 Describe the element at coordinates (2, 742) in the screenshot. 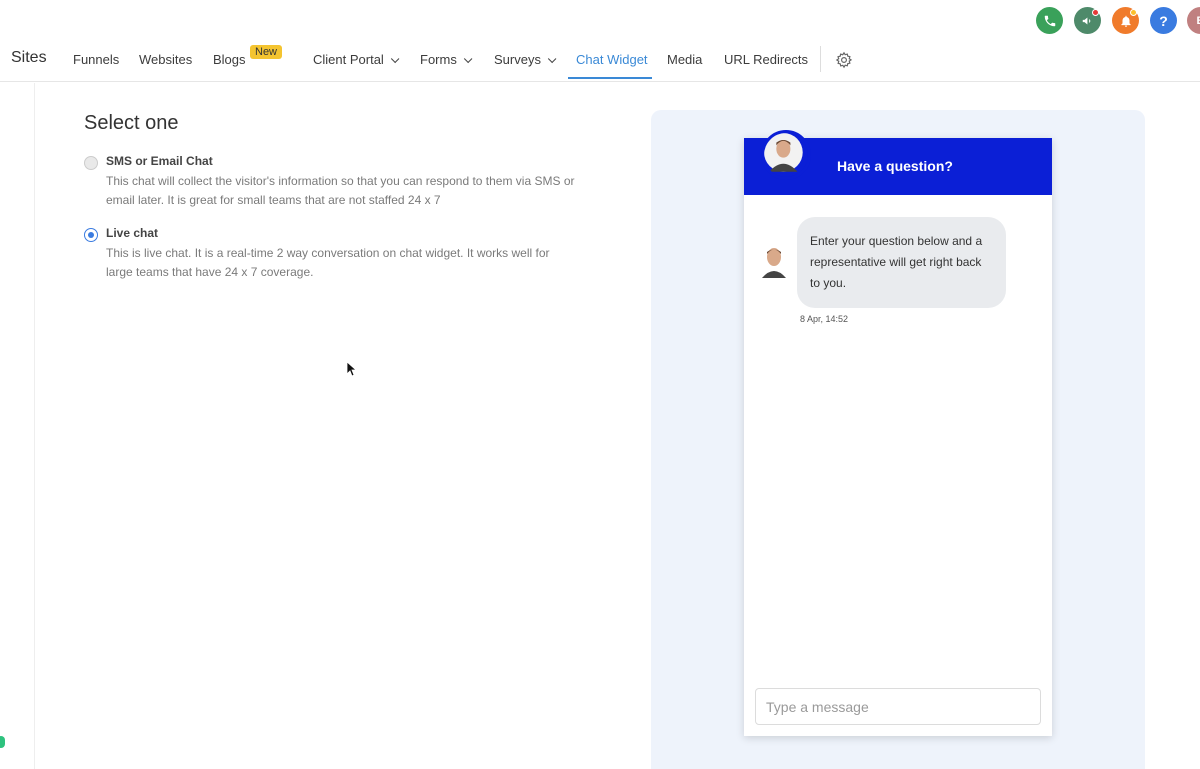

I see `chat-launcher-blip` at that location.